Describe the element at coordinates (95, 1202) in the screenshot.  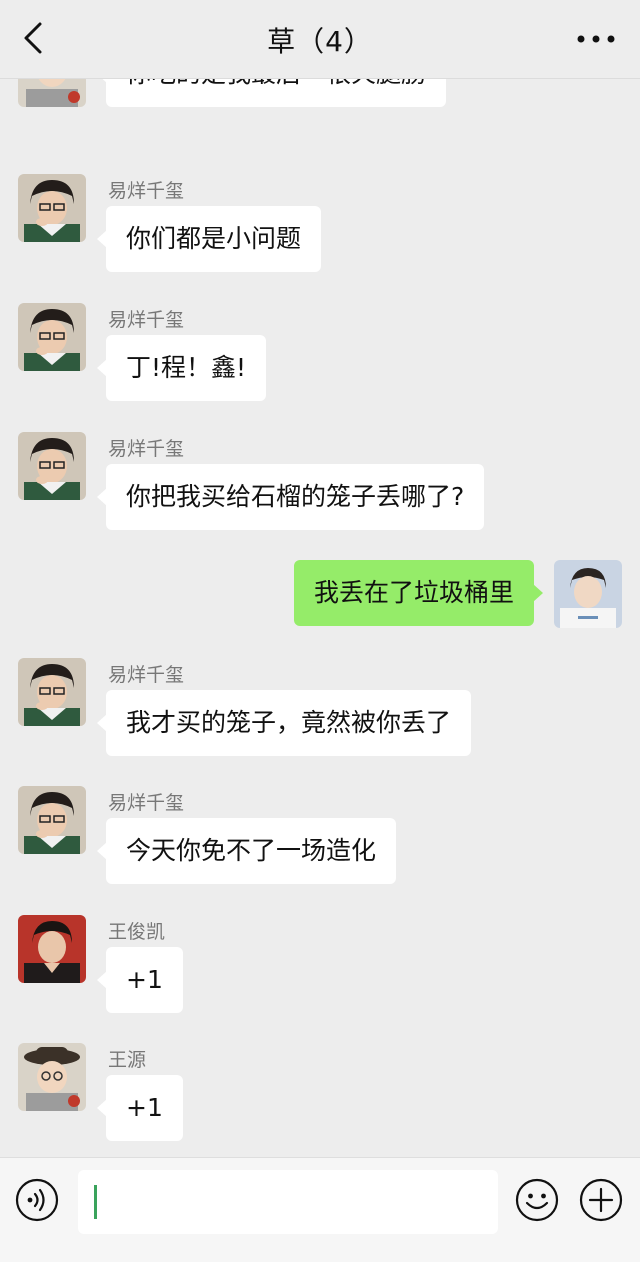
I see `text-caret` at that location.